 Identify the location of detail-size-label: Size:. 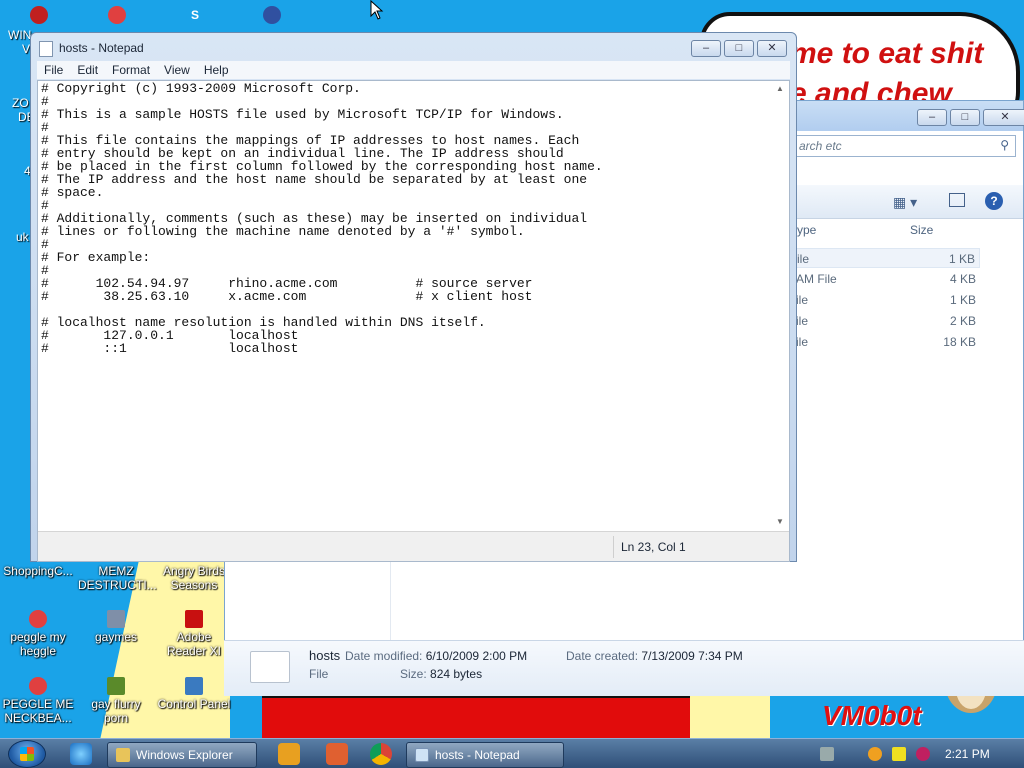
(413, 674).